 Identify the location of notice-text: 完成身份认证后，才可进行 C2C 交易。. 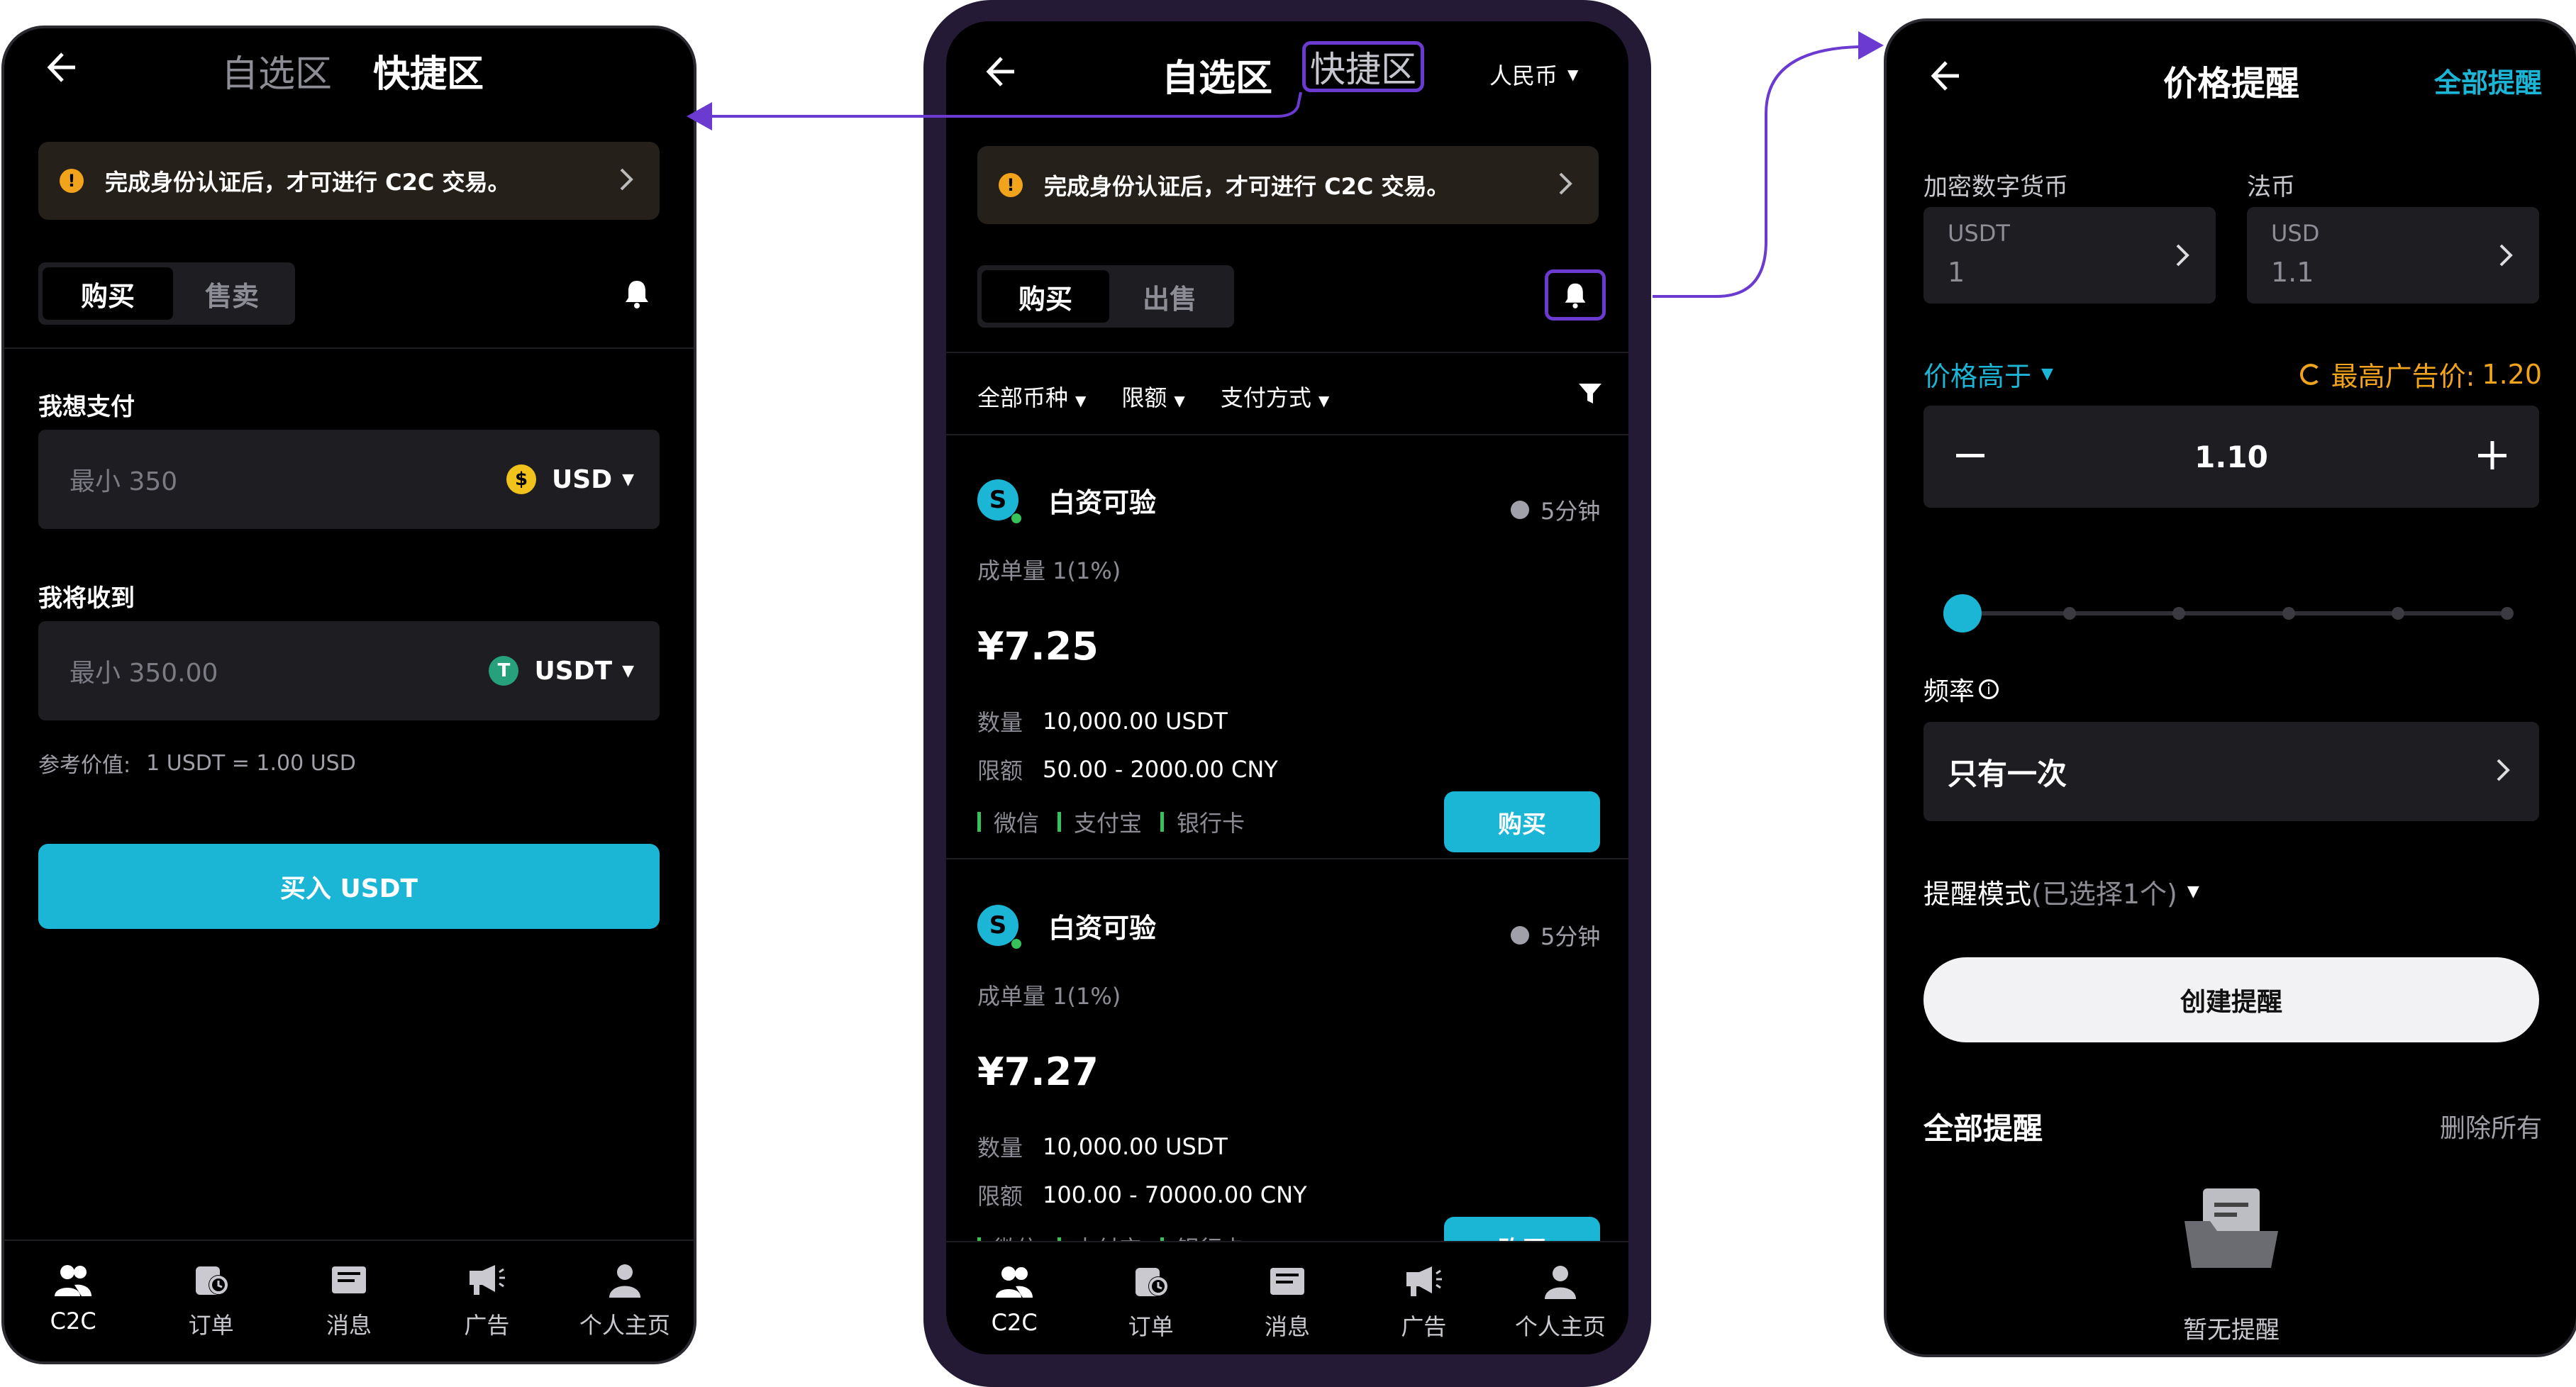
(308, 182).